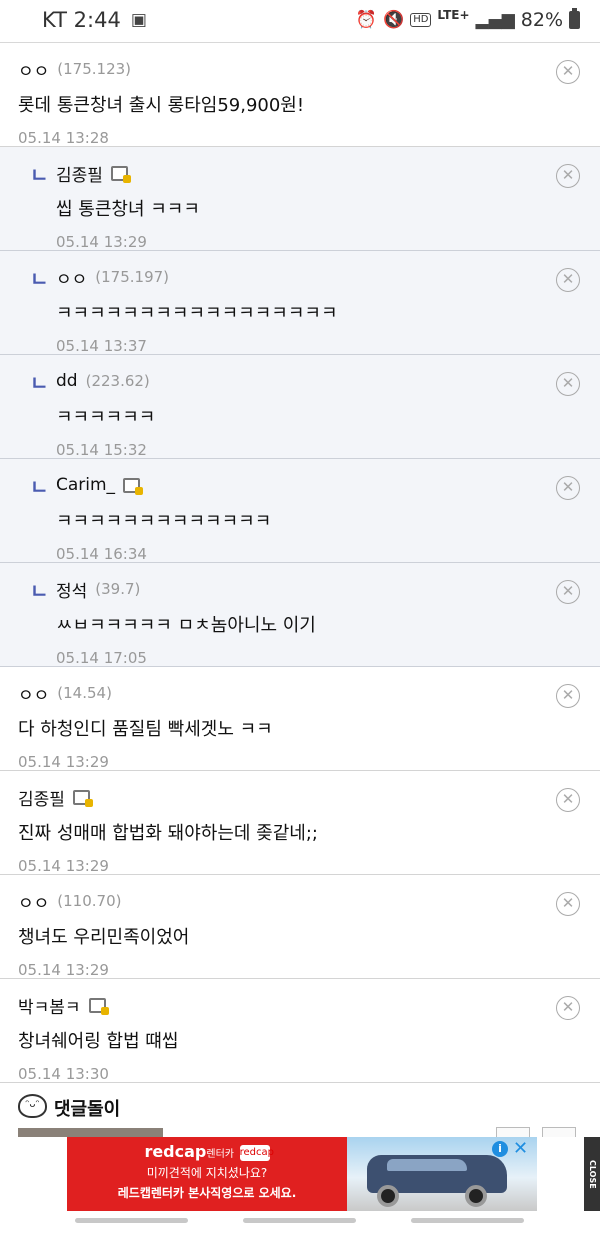 Image resolution: width=600 pixels, height=1233 pixels. I want to click on comment-author: 박ㅋ봄ㅋ, so click(49, 1005).